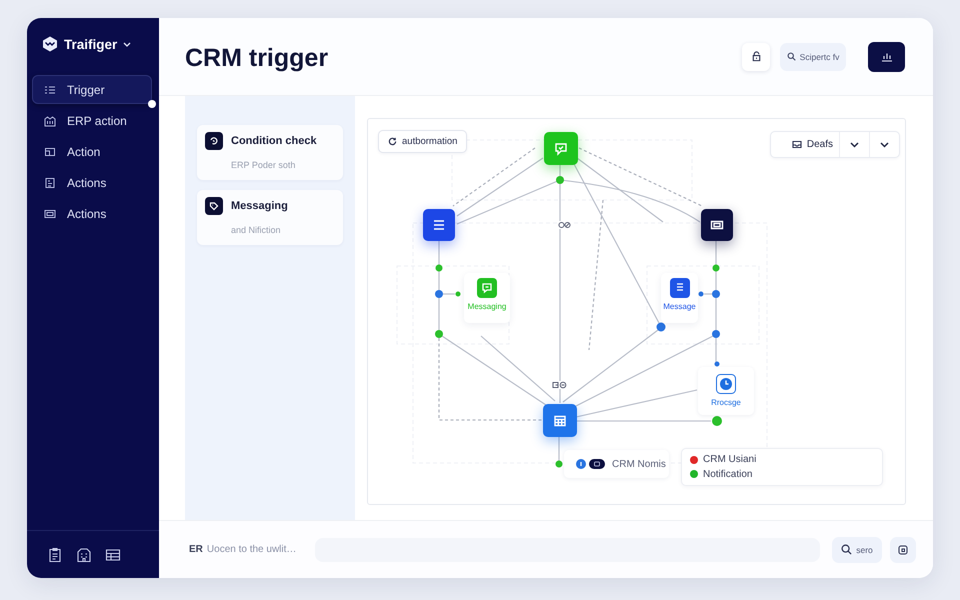 The image size is (960, 600). I want to click on layout-icon, so click(50, 152).